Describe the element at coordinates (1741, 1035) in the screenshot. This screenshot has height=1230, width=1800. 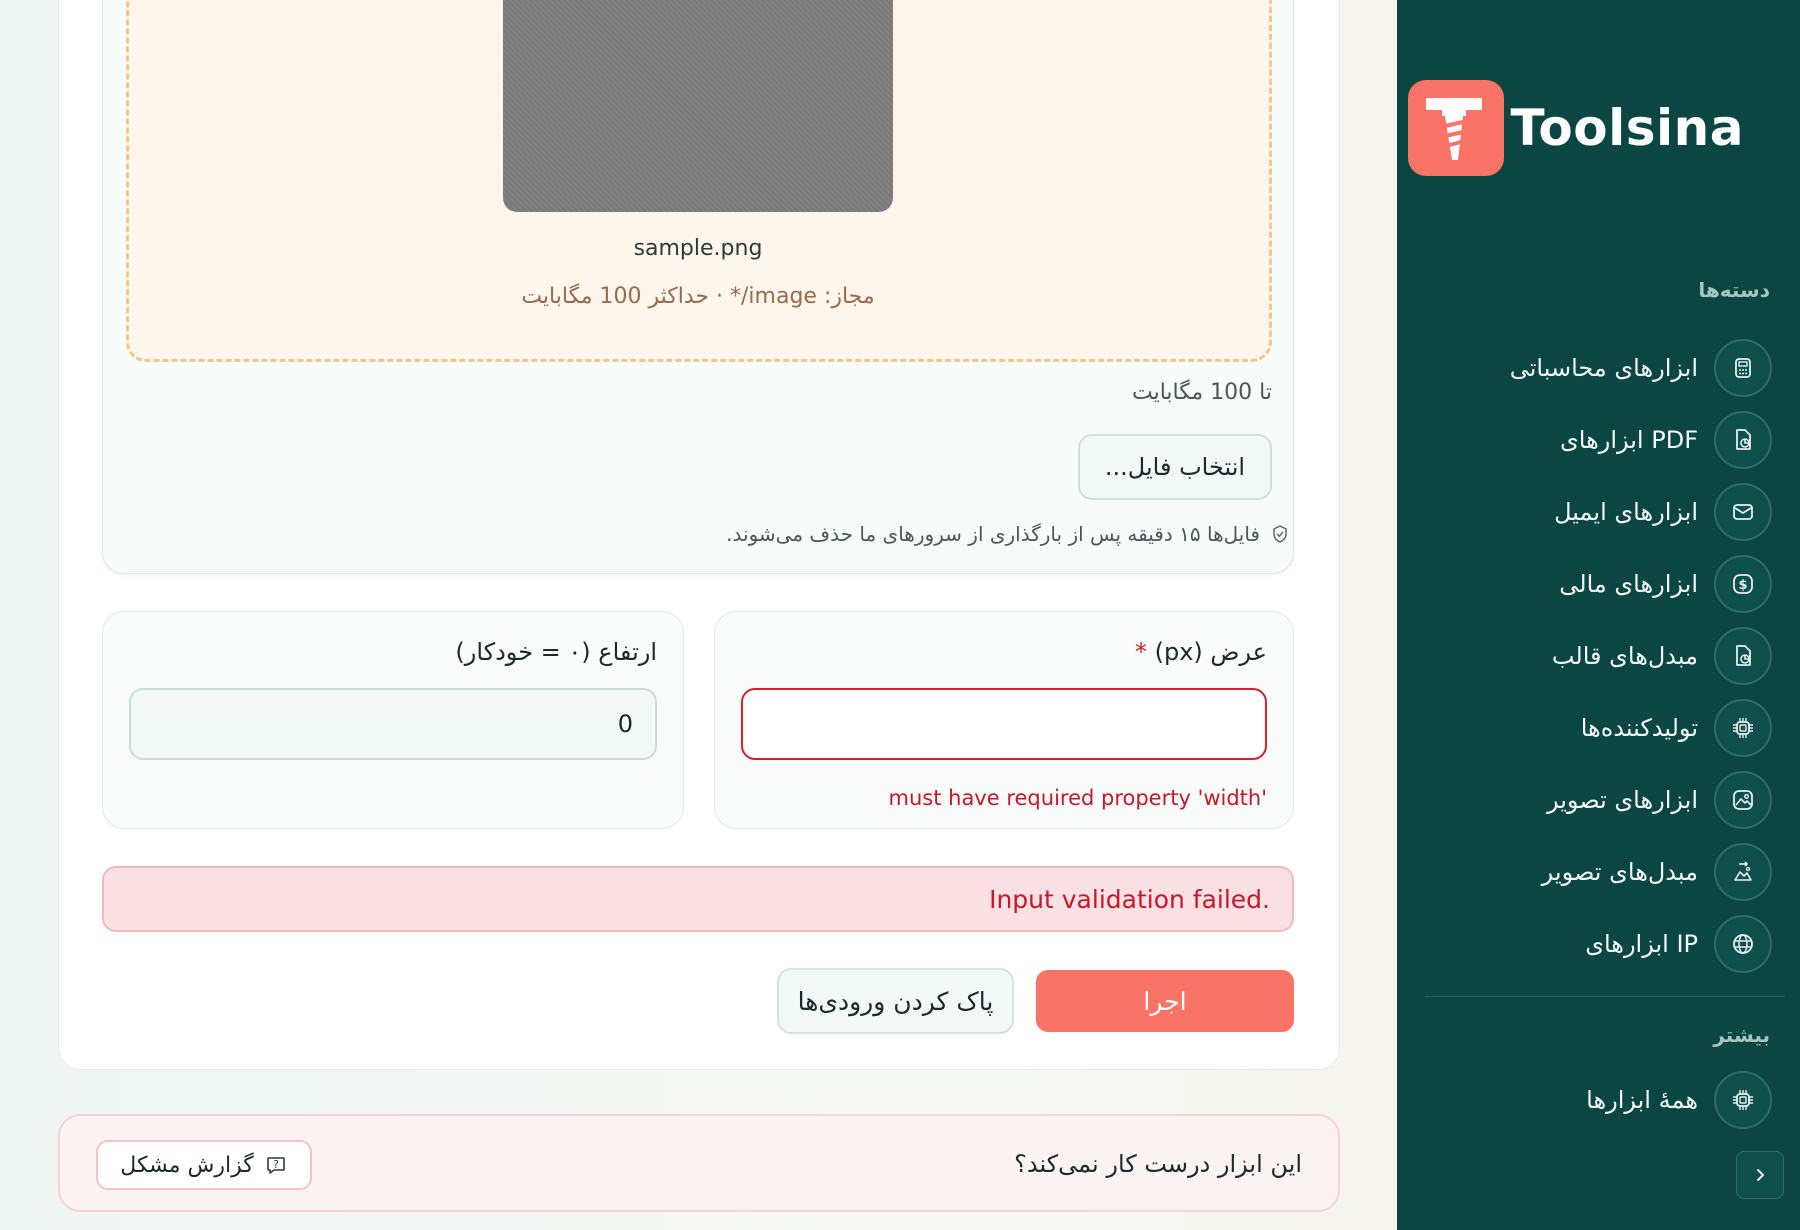
I see `more-heading: بیشتر` at that location.